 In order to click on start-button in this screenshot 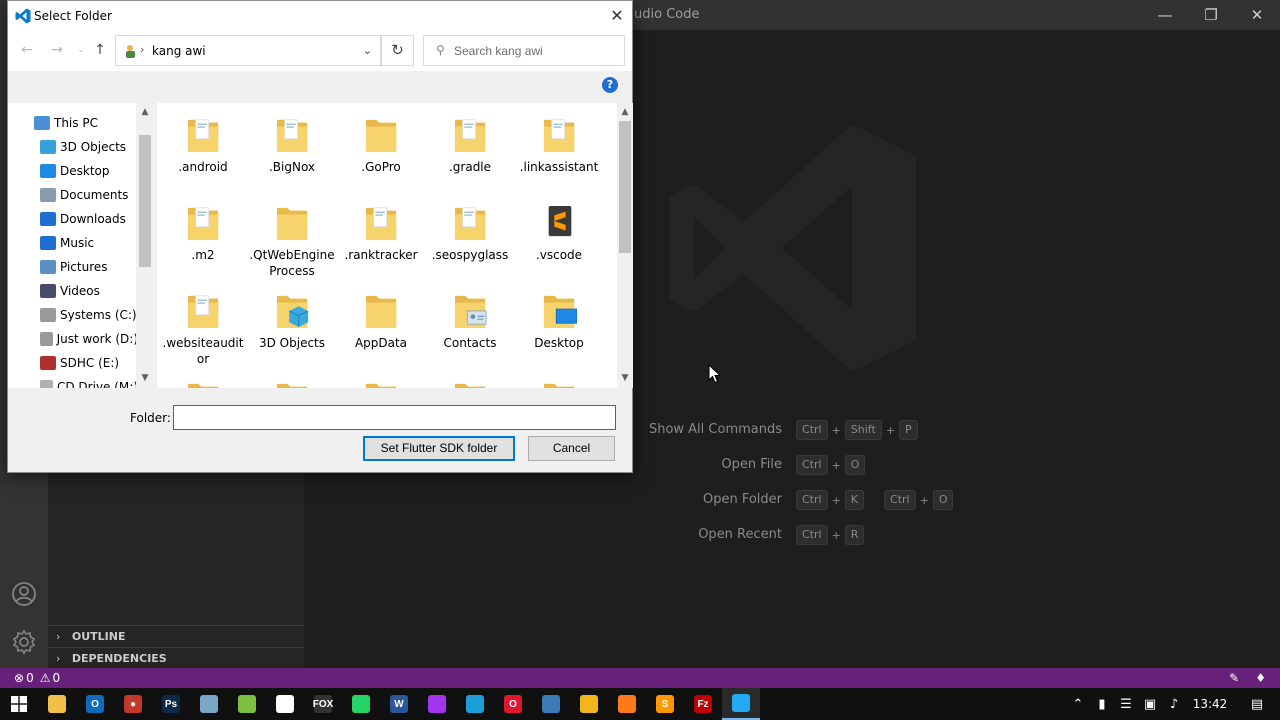, I will do `click(19, 704)`.